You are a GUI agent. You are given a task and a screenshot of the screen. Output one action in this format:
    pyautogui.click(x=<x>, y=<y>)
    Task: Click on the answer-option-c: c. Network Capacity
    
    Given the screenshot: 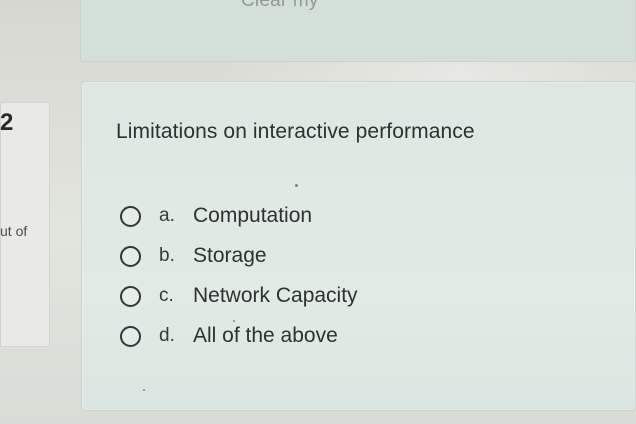 What is the action you would take?
    pyautogui.click(x=330, y=296)
    